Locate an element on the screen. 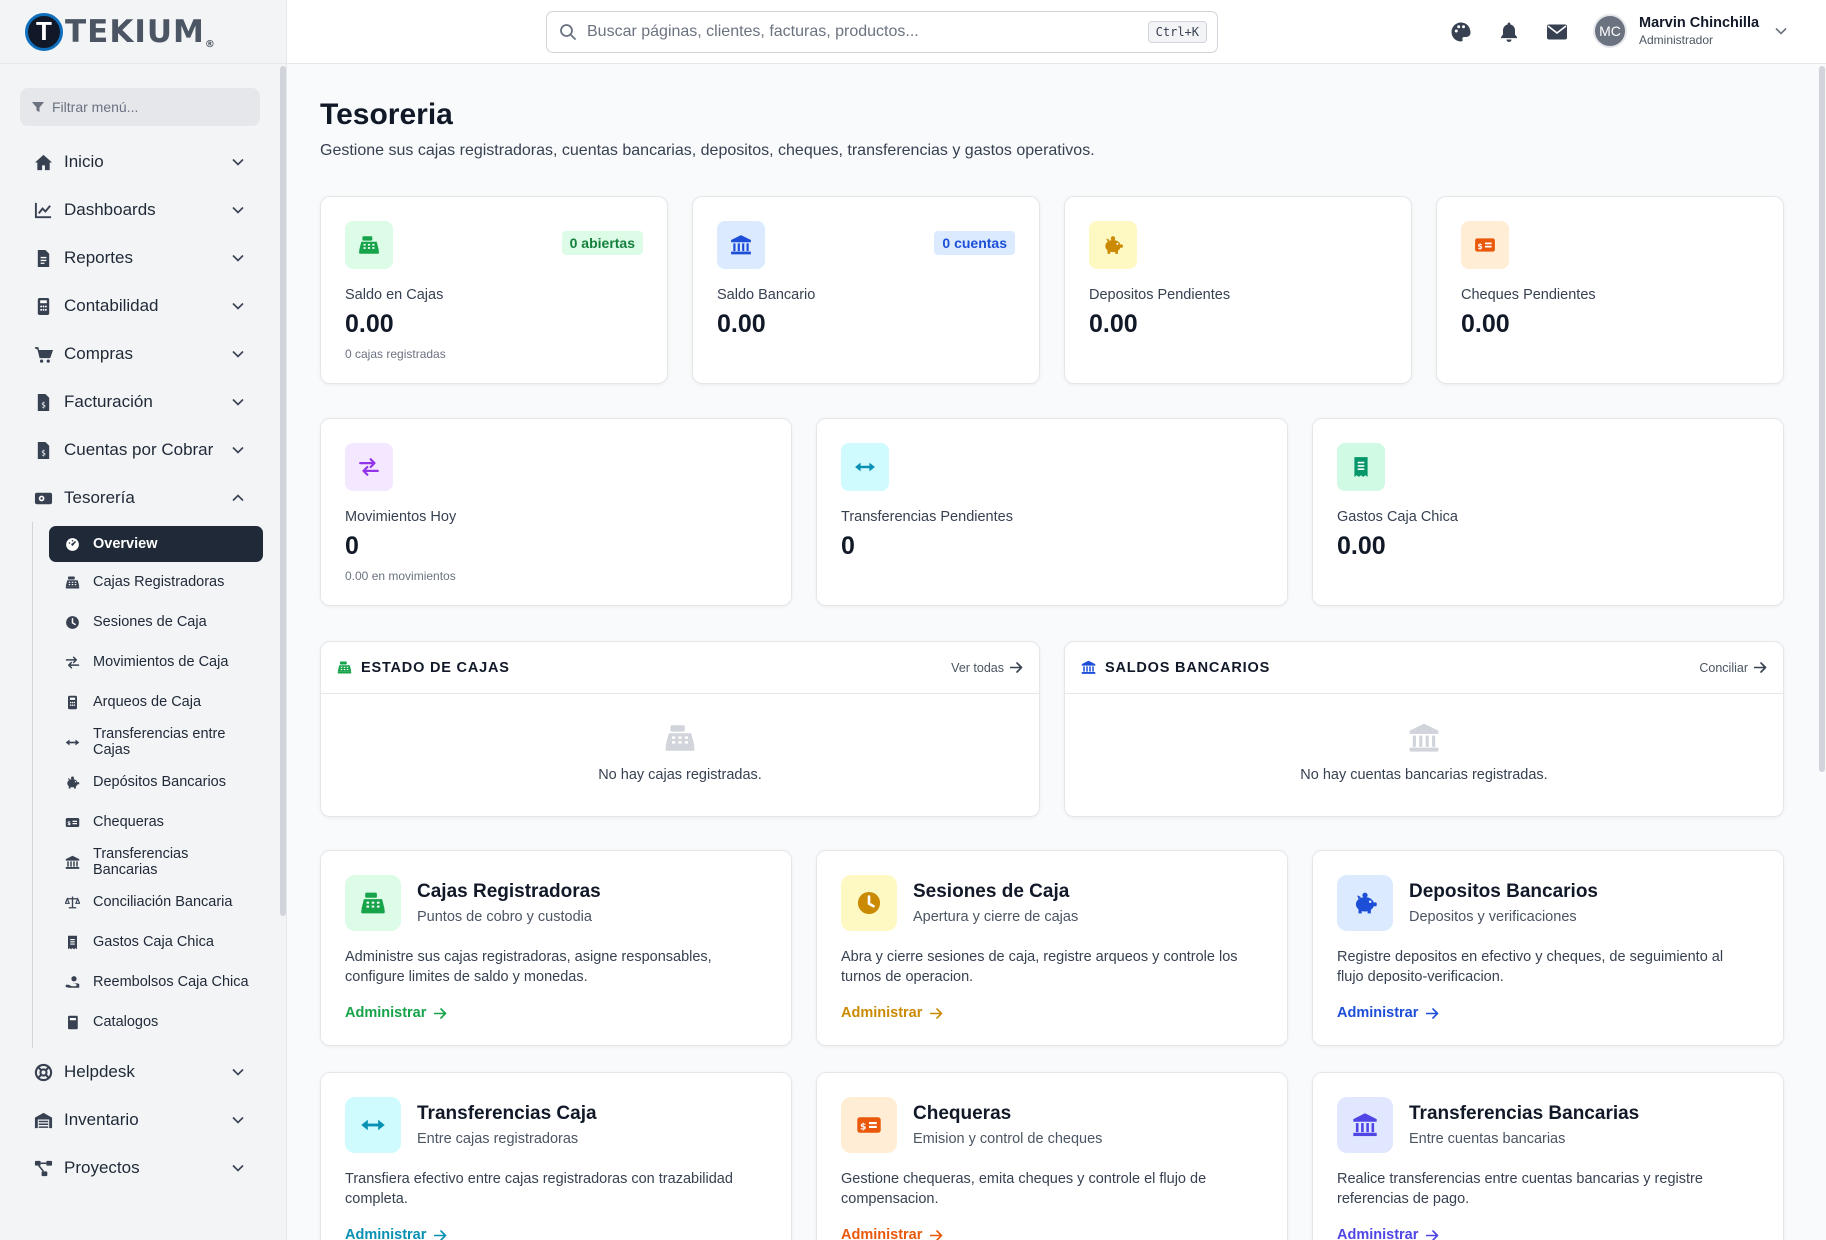 Image resolution: width=1826 pixels, height=1240 pixels. sidebar-item-helpdesk: Helpdesk is located at coordinates (140, 1072).